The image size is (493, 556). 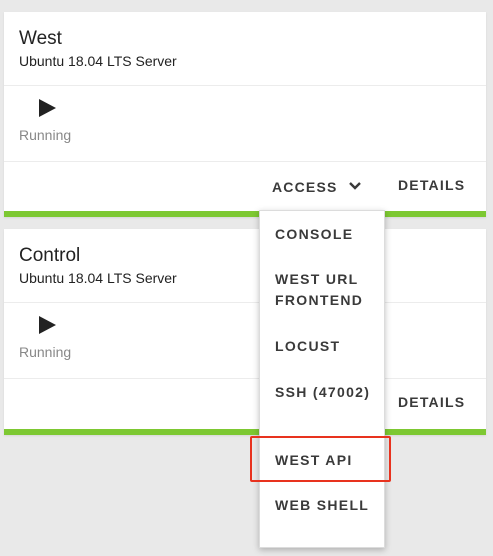 What do you see at coordinates (50, 255) in the screenshot?
I see `vm-title: Control` at bounding box center [50, 255].